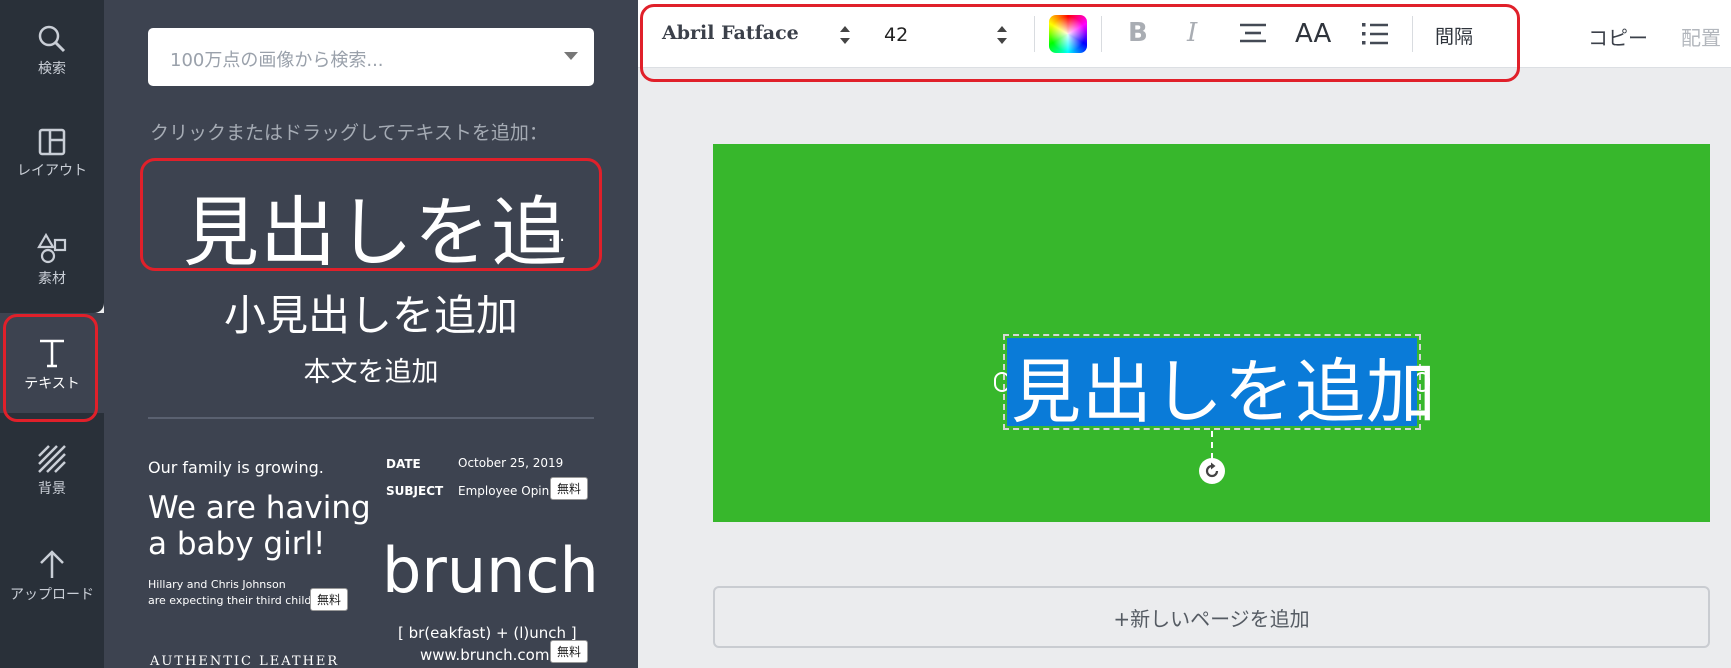 This screenshot has width=1731, height=668. I want to click on add-heading-label: 見出しを追, so click(375, 229).